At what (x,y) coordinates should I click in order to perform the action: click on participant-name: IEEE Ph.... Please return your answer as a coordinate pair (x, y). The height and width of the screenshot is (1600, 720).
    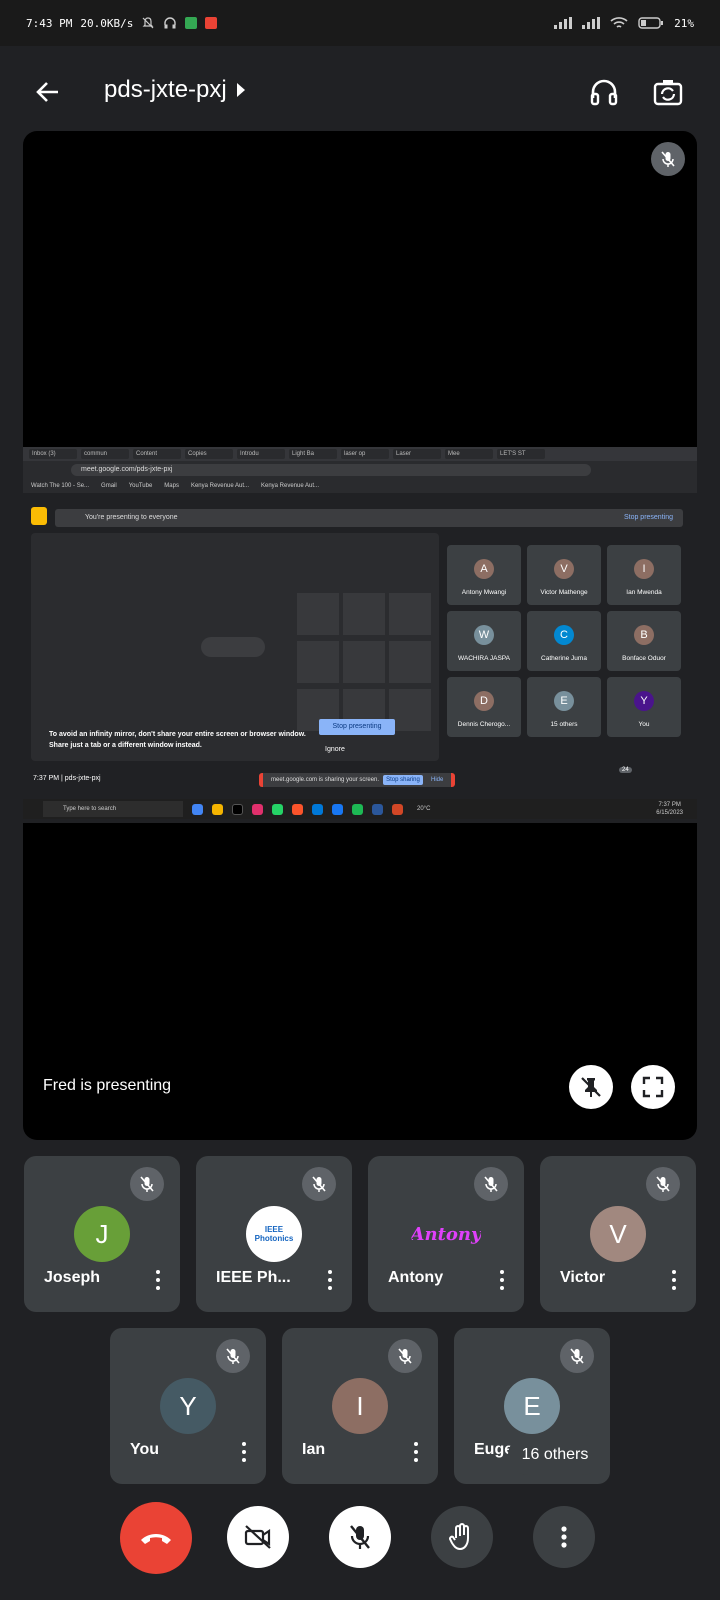
    Looking at the image, I should click on (253, 1277).